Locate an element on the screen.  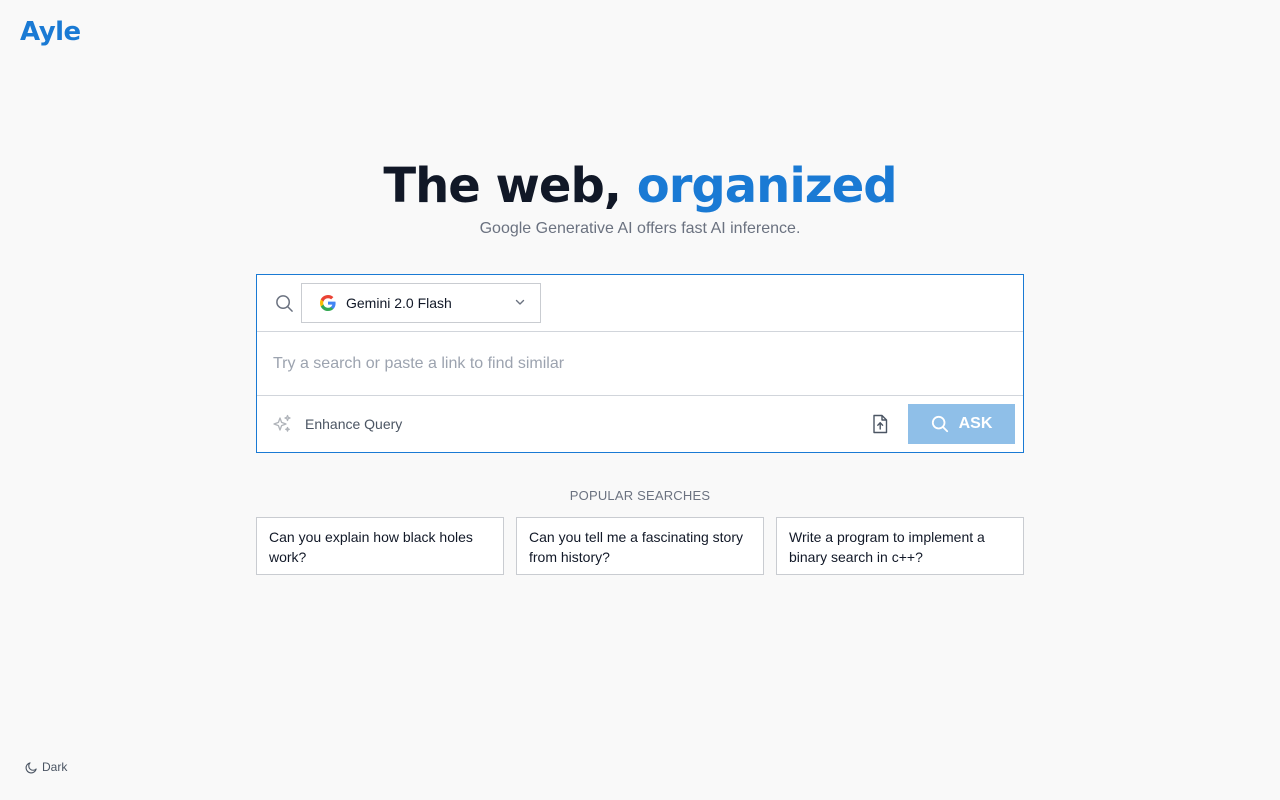
model-select: Gemini 2.0 Flash is located at coordinates (421, 303).